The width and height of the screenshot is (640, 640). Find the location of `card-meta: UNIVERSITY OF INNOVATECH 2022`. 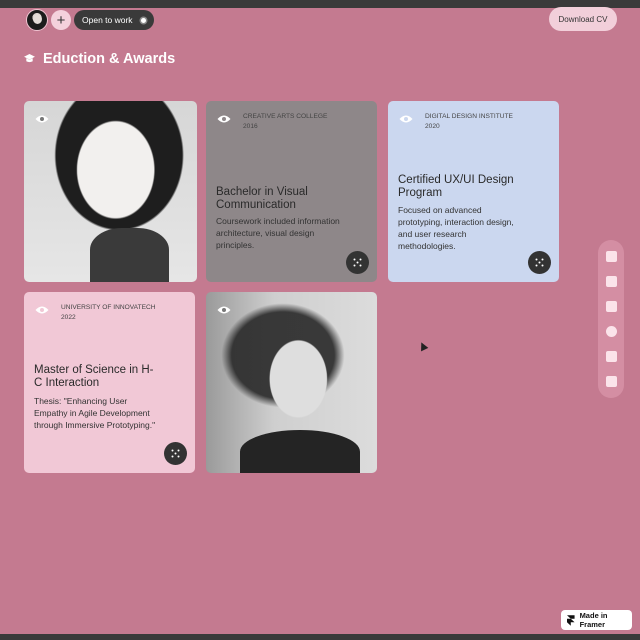

card-meta: UNIVERSITY OF INNOVATECH 2022 is located at coordinates (108, 312).